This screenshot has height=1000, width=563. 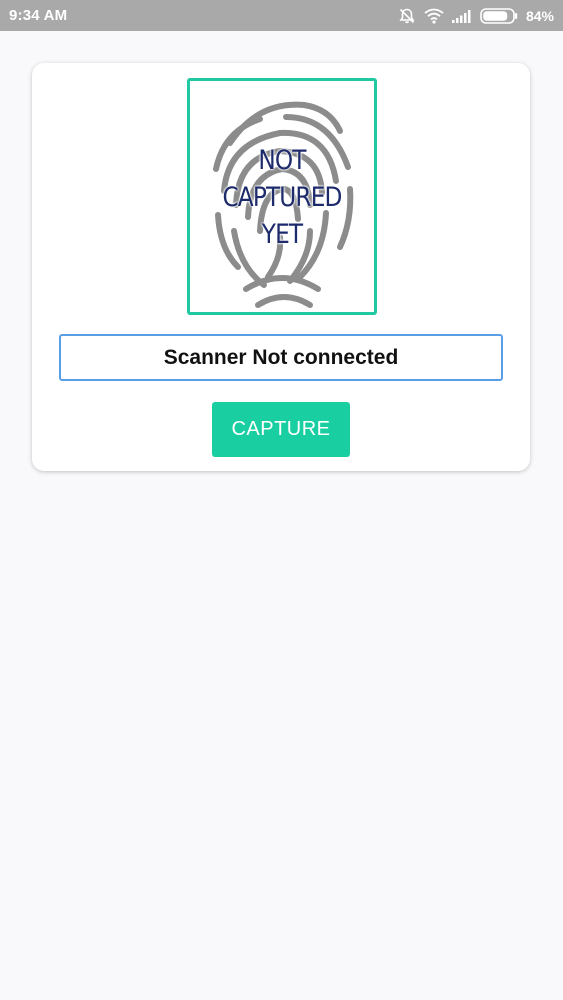 I want to click on fingerprint-overlay-line: CAPTURED, so click(x=282, y=197).